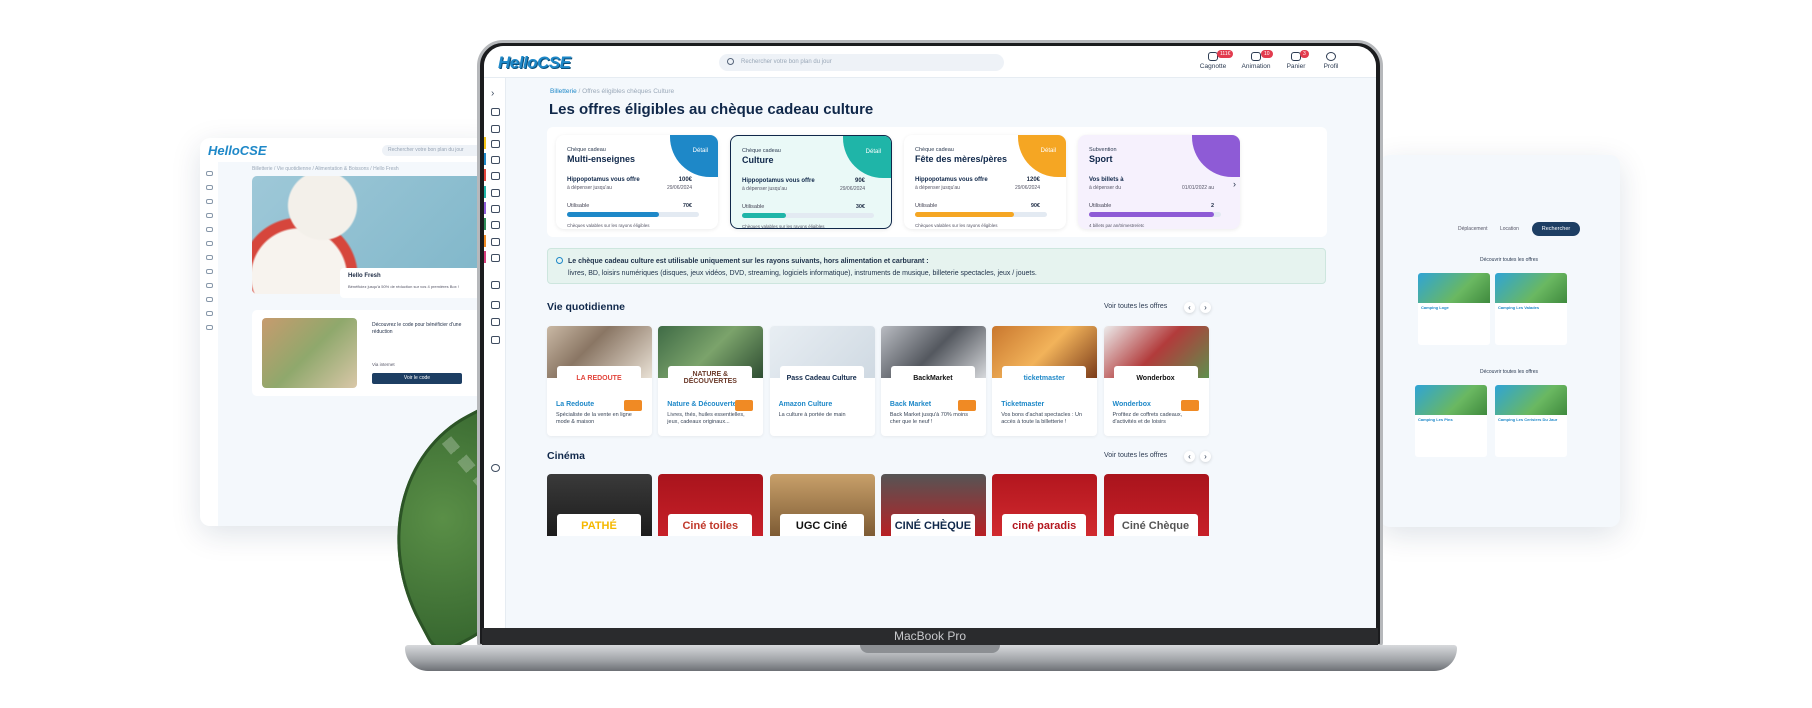  I want to click on prev-arrow-daily: ‹, so click(1189, 307).